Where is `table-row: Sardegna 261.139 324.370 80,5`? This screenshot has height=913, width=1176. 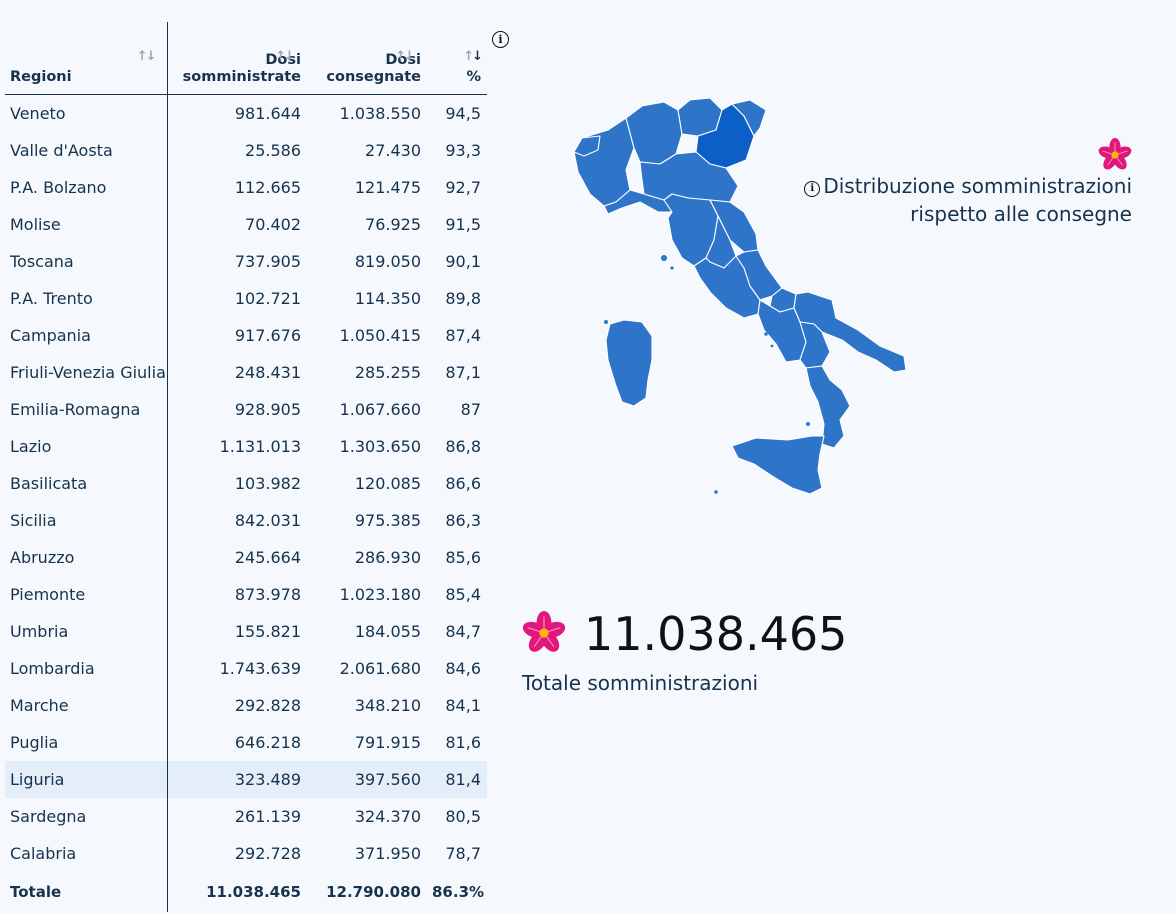
table-row: Sardegna 261.139 324.370 80,5 is located at coordinates (246, 816).